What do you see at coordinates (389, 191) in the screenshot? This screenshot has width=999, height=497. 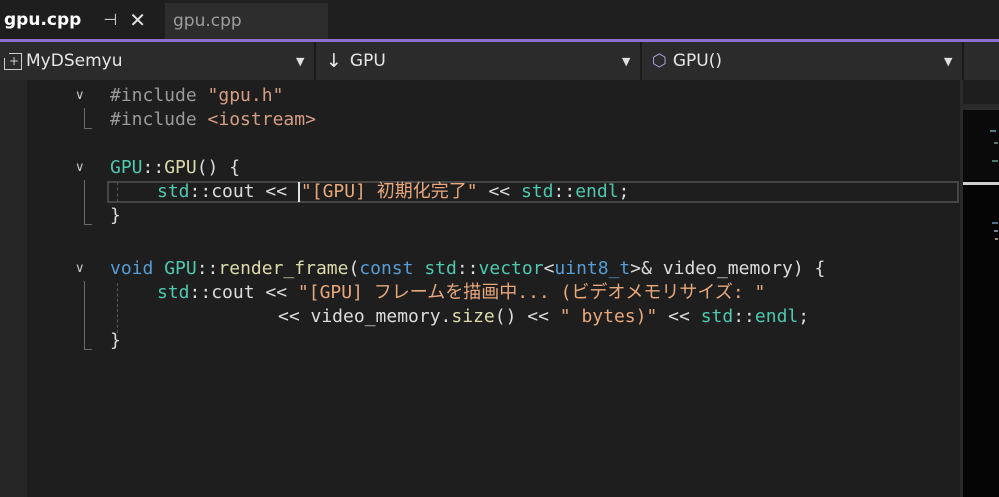 I see `string-literal: "[GPU] 初期化完了"` at bounding box center [389, 191].